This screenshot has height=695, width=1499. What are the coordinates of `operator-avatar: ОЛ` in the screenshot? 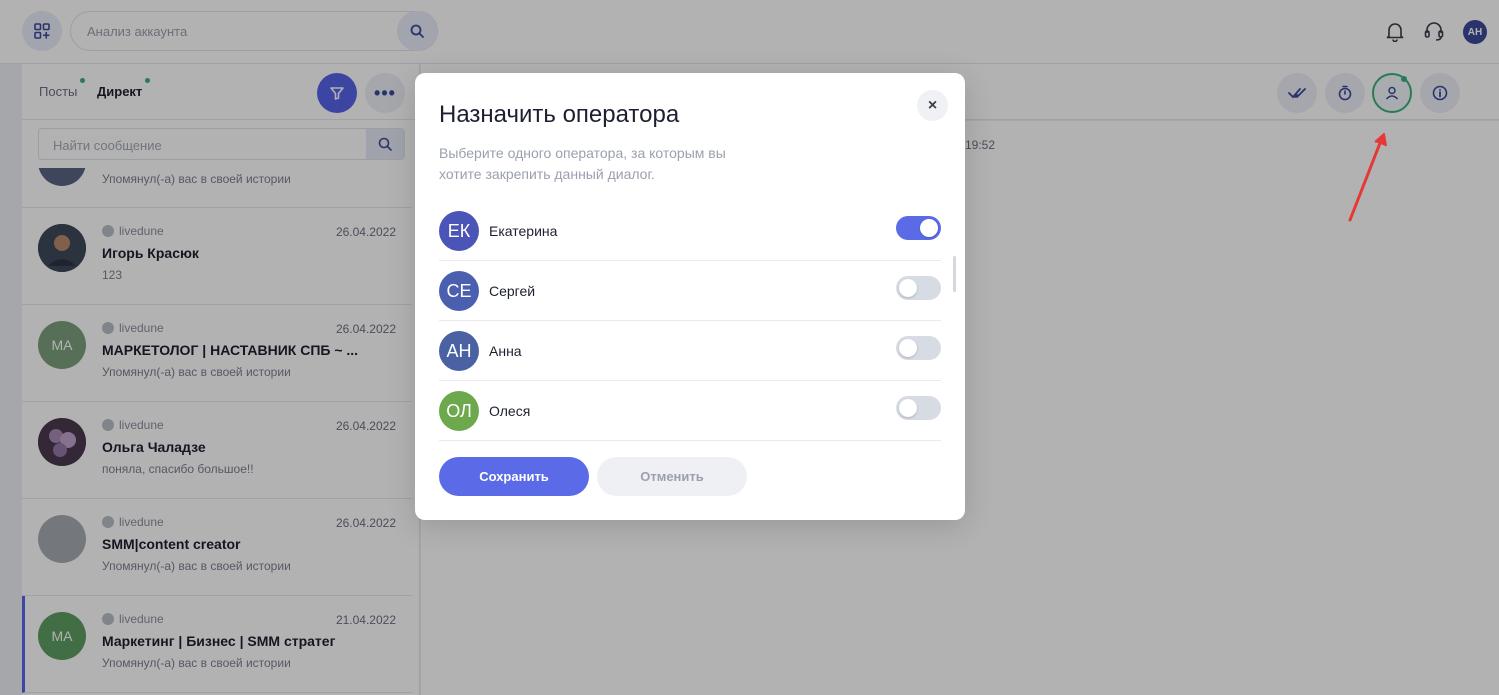 It's located at (459, 411).